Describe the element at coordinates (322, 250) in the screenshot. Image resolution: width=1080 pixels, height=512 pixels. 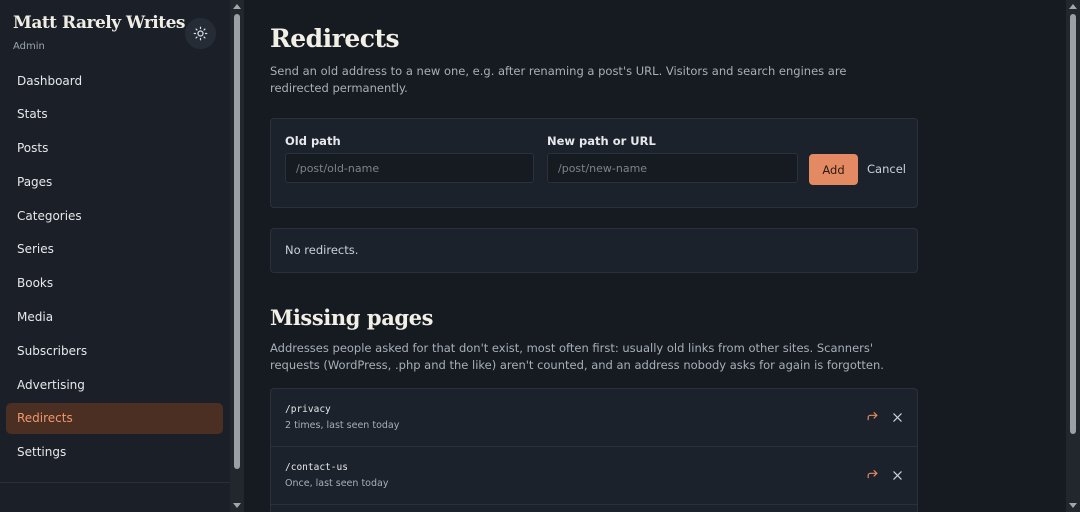
I see `empty-state-text: No redirects.` at that location.